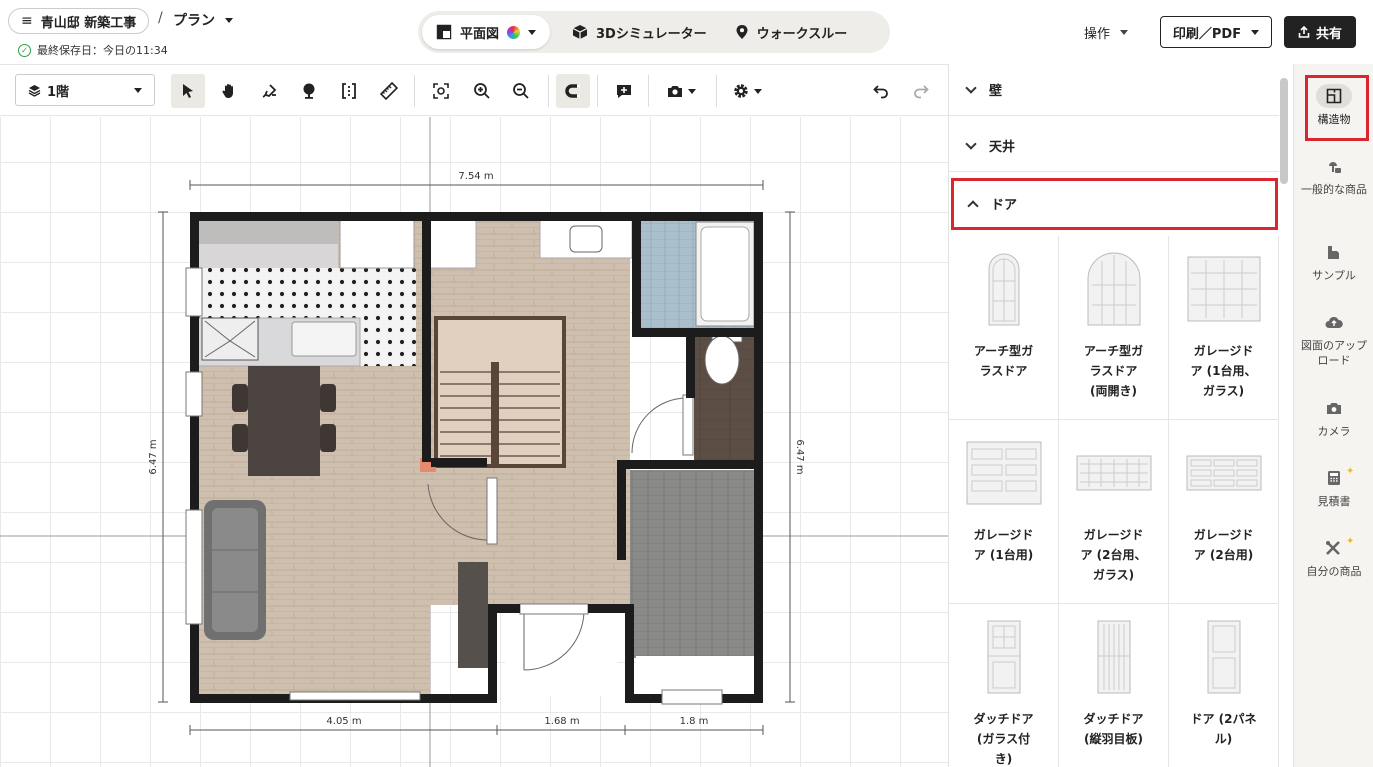  I want to click on plan-dropdown: プラン, so click(203, 20).